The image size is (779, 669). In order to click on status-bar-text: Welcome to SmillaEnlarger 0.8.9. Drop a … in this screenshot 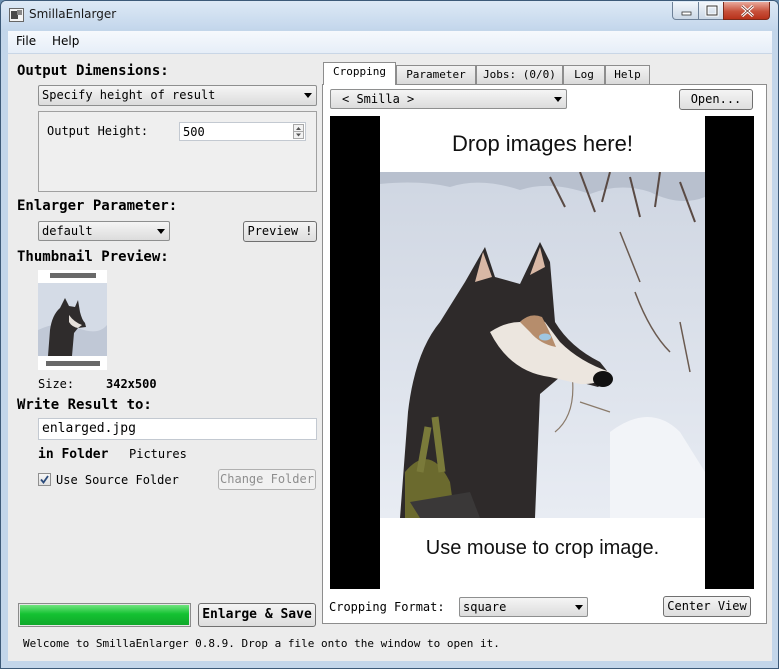, I will do `click(261, 643)`.